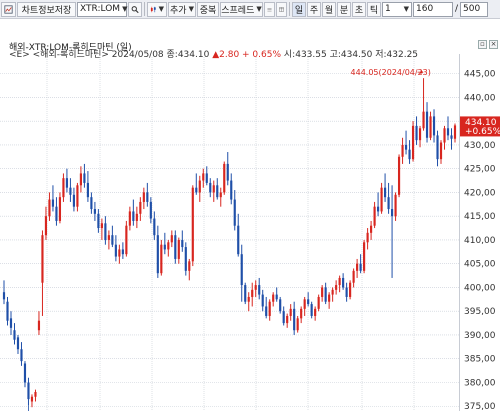 The image size is (500, 411). Describe the element at coordinates (374, 9) in the screenshot. I see `period-tick-button: 틱` at that location.